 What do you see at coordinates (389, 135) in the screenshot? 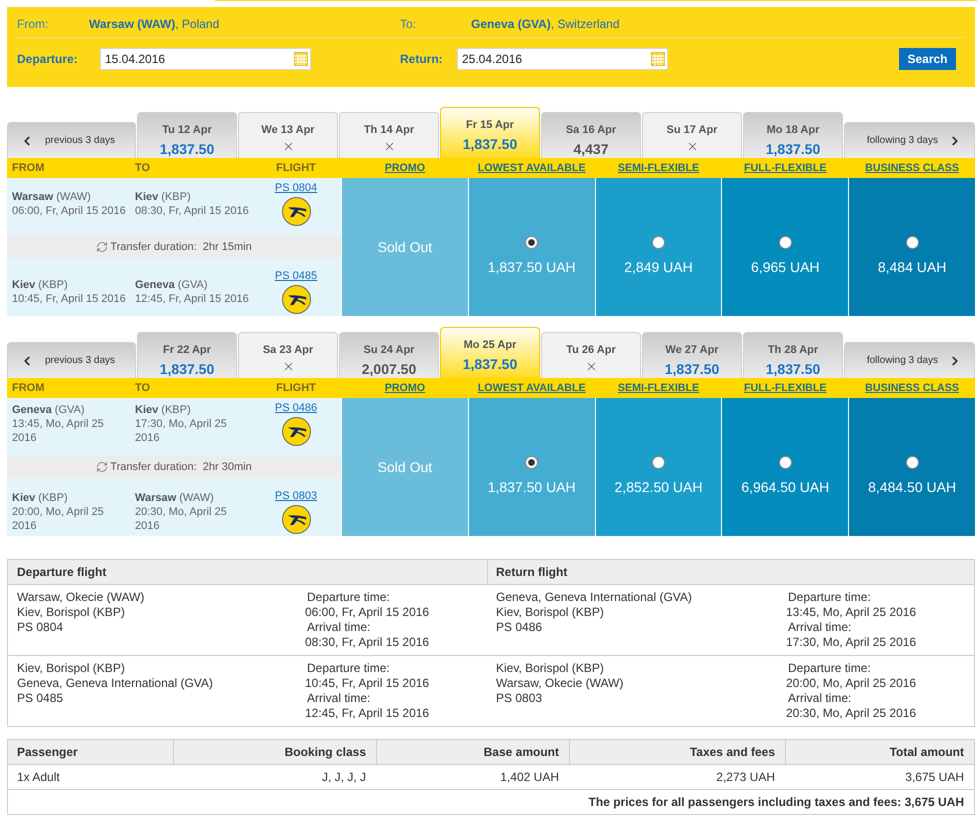
I see `date-tab: Th 14 Apr` at bounding box center [389, 135].